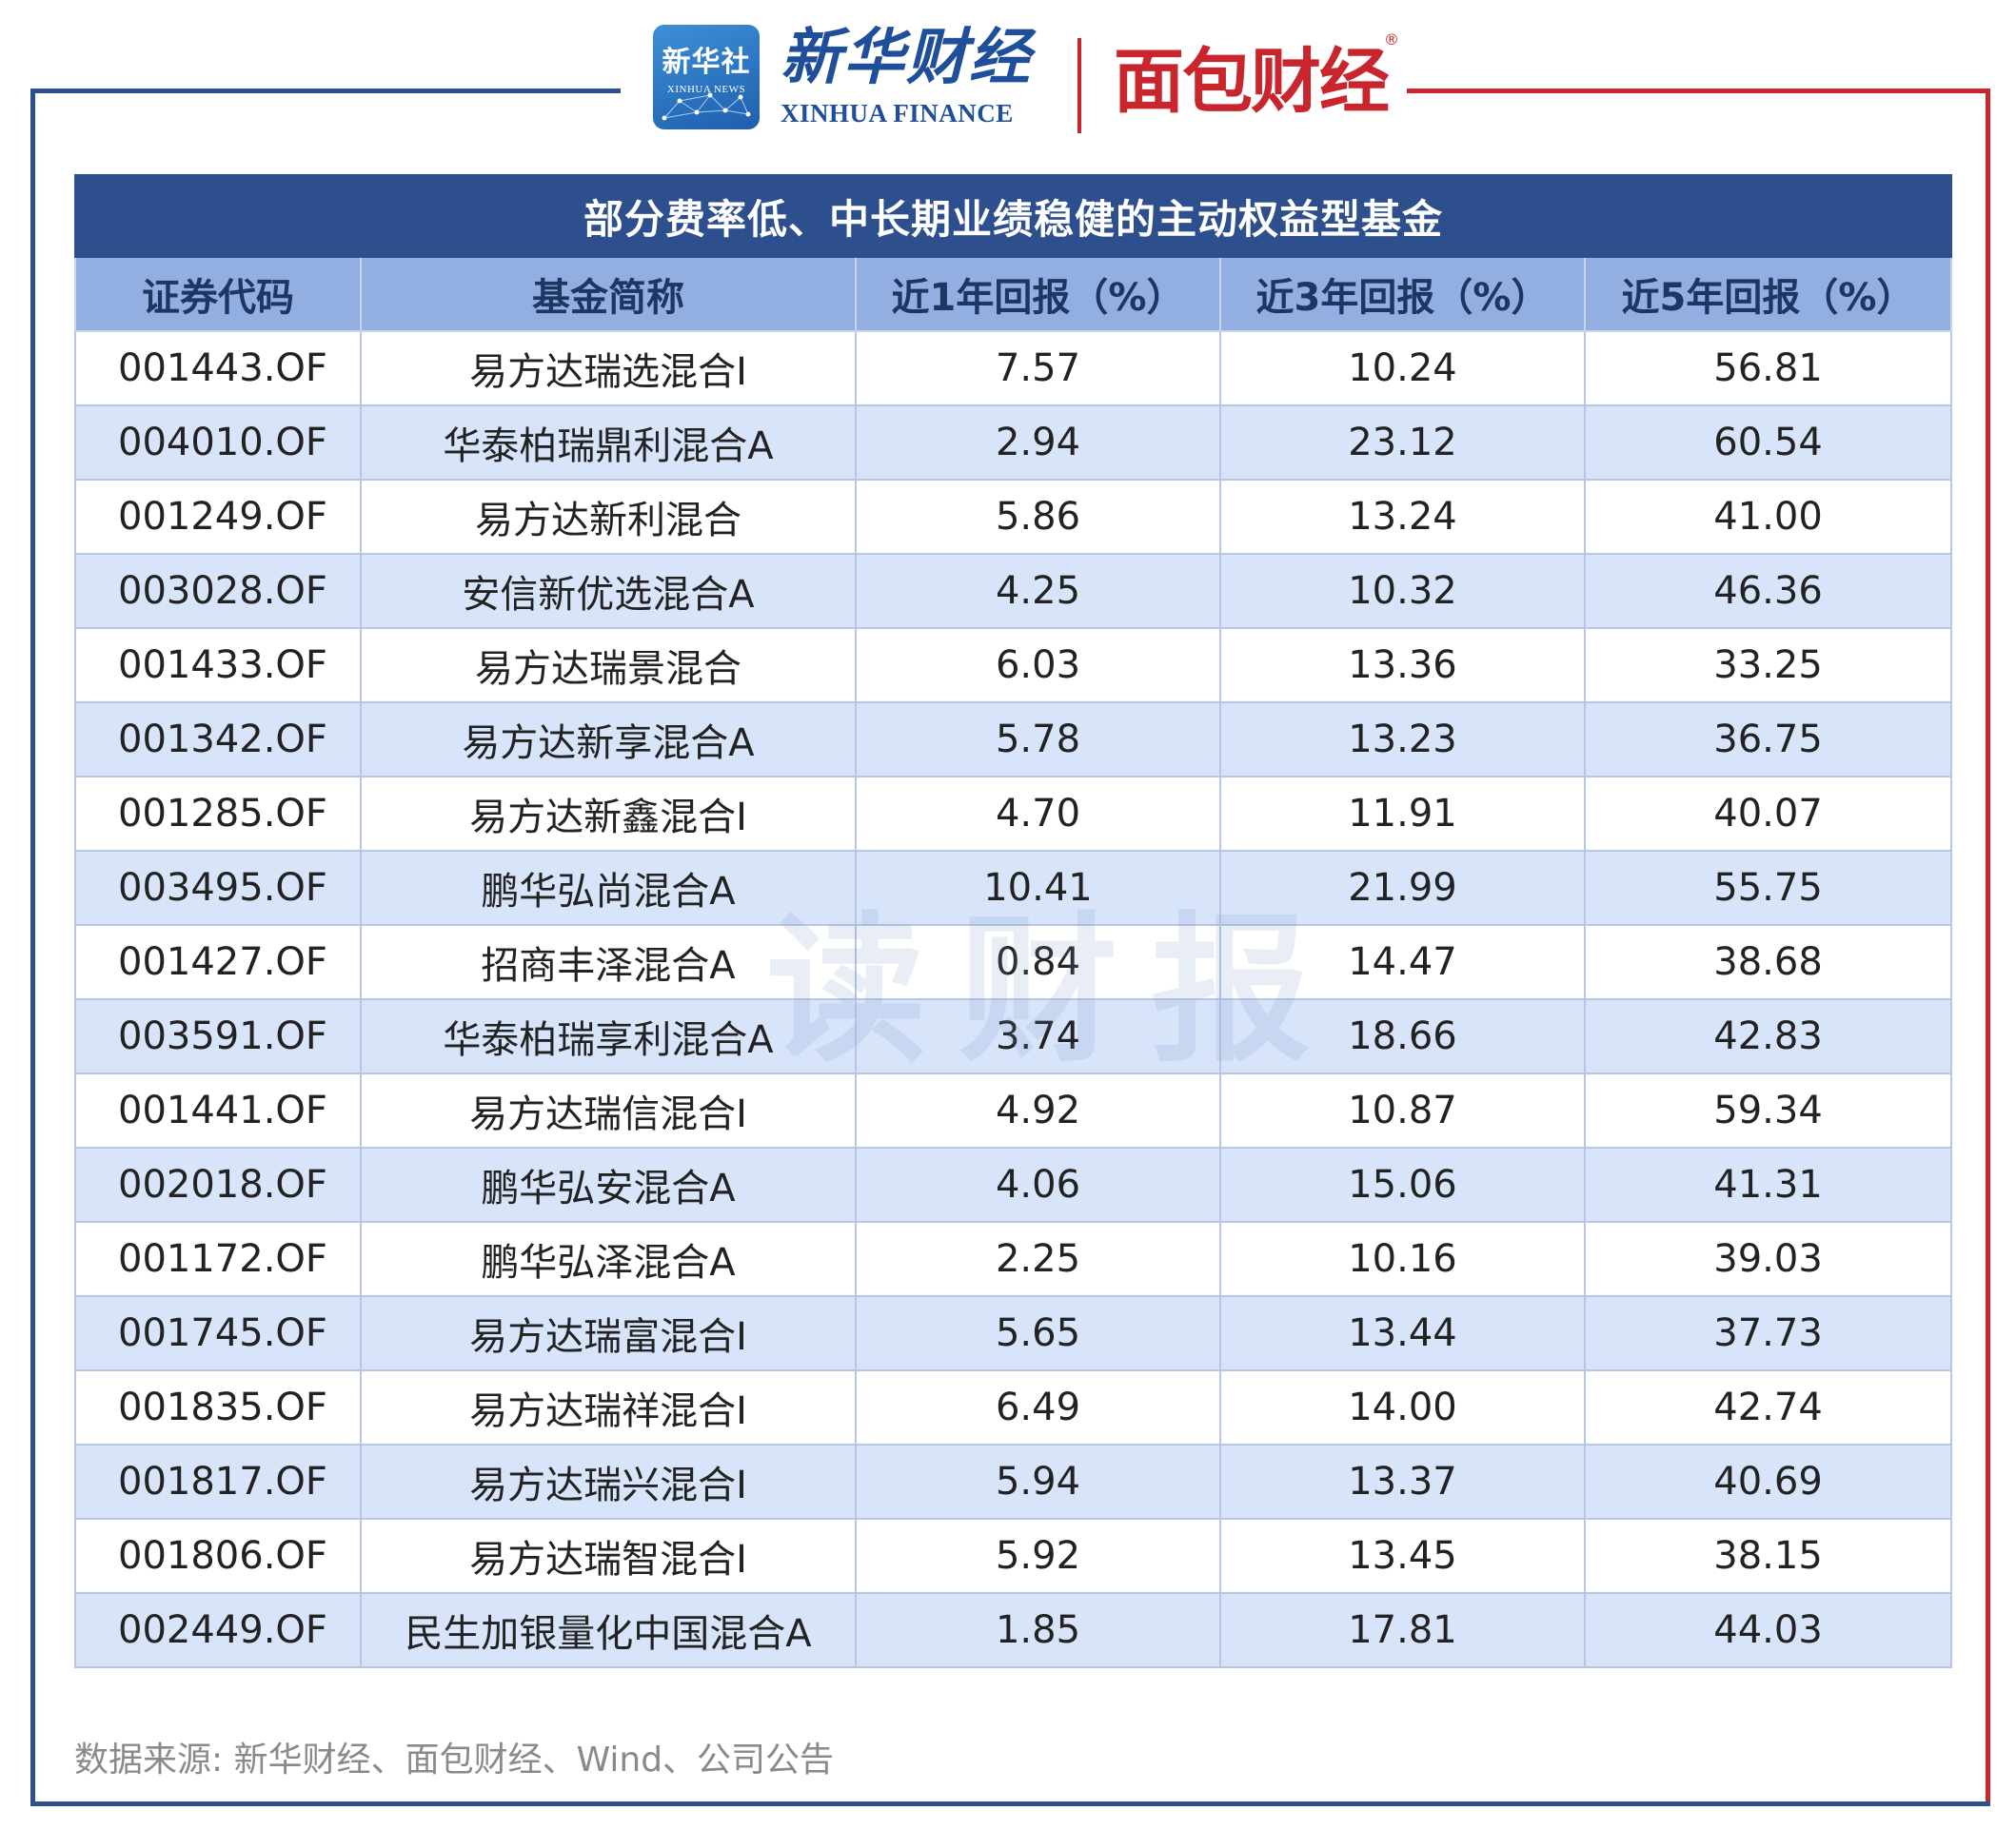 Image resolution: width=2016 pixels, height=1830 pixels. What do you see at coordinates (1768, 1407) in the screenshot?
I see `cell-return-5y: 42.74` at bounding box center [1768, 1407].